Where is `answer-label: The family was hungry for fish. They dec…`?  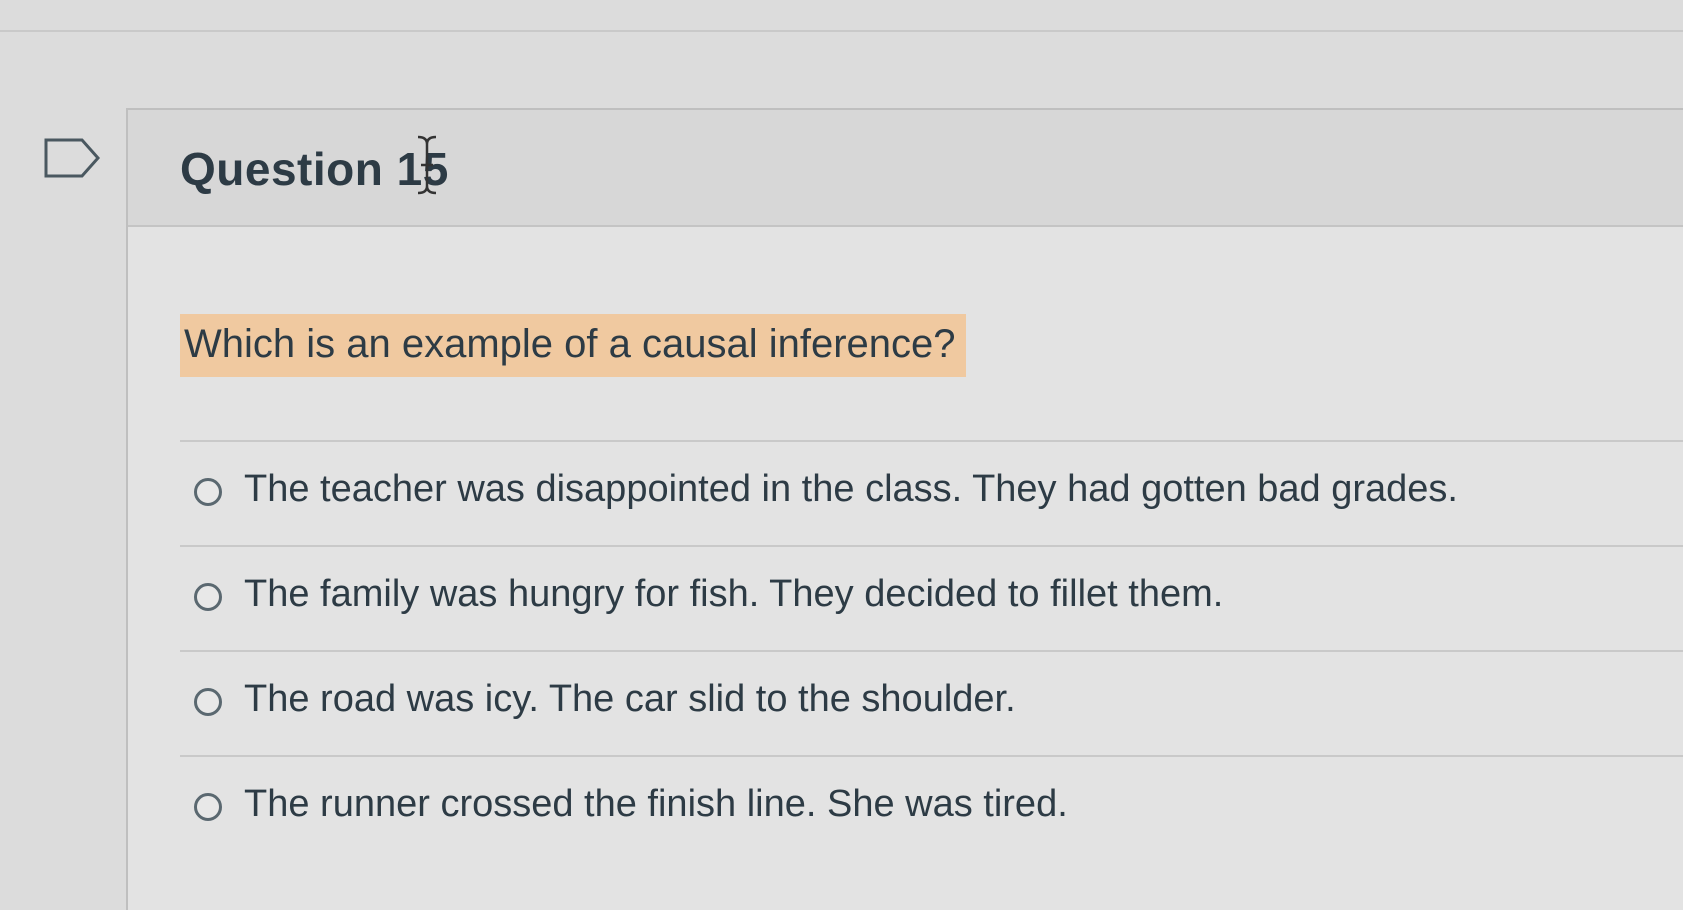 answer-label: The family was hungry for fish. They dec… is located at coordinates (734, 594).